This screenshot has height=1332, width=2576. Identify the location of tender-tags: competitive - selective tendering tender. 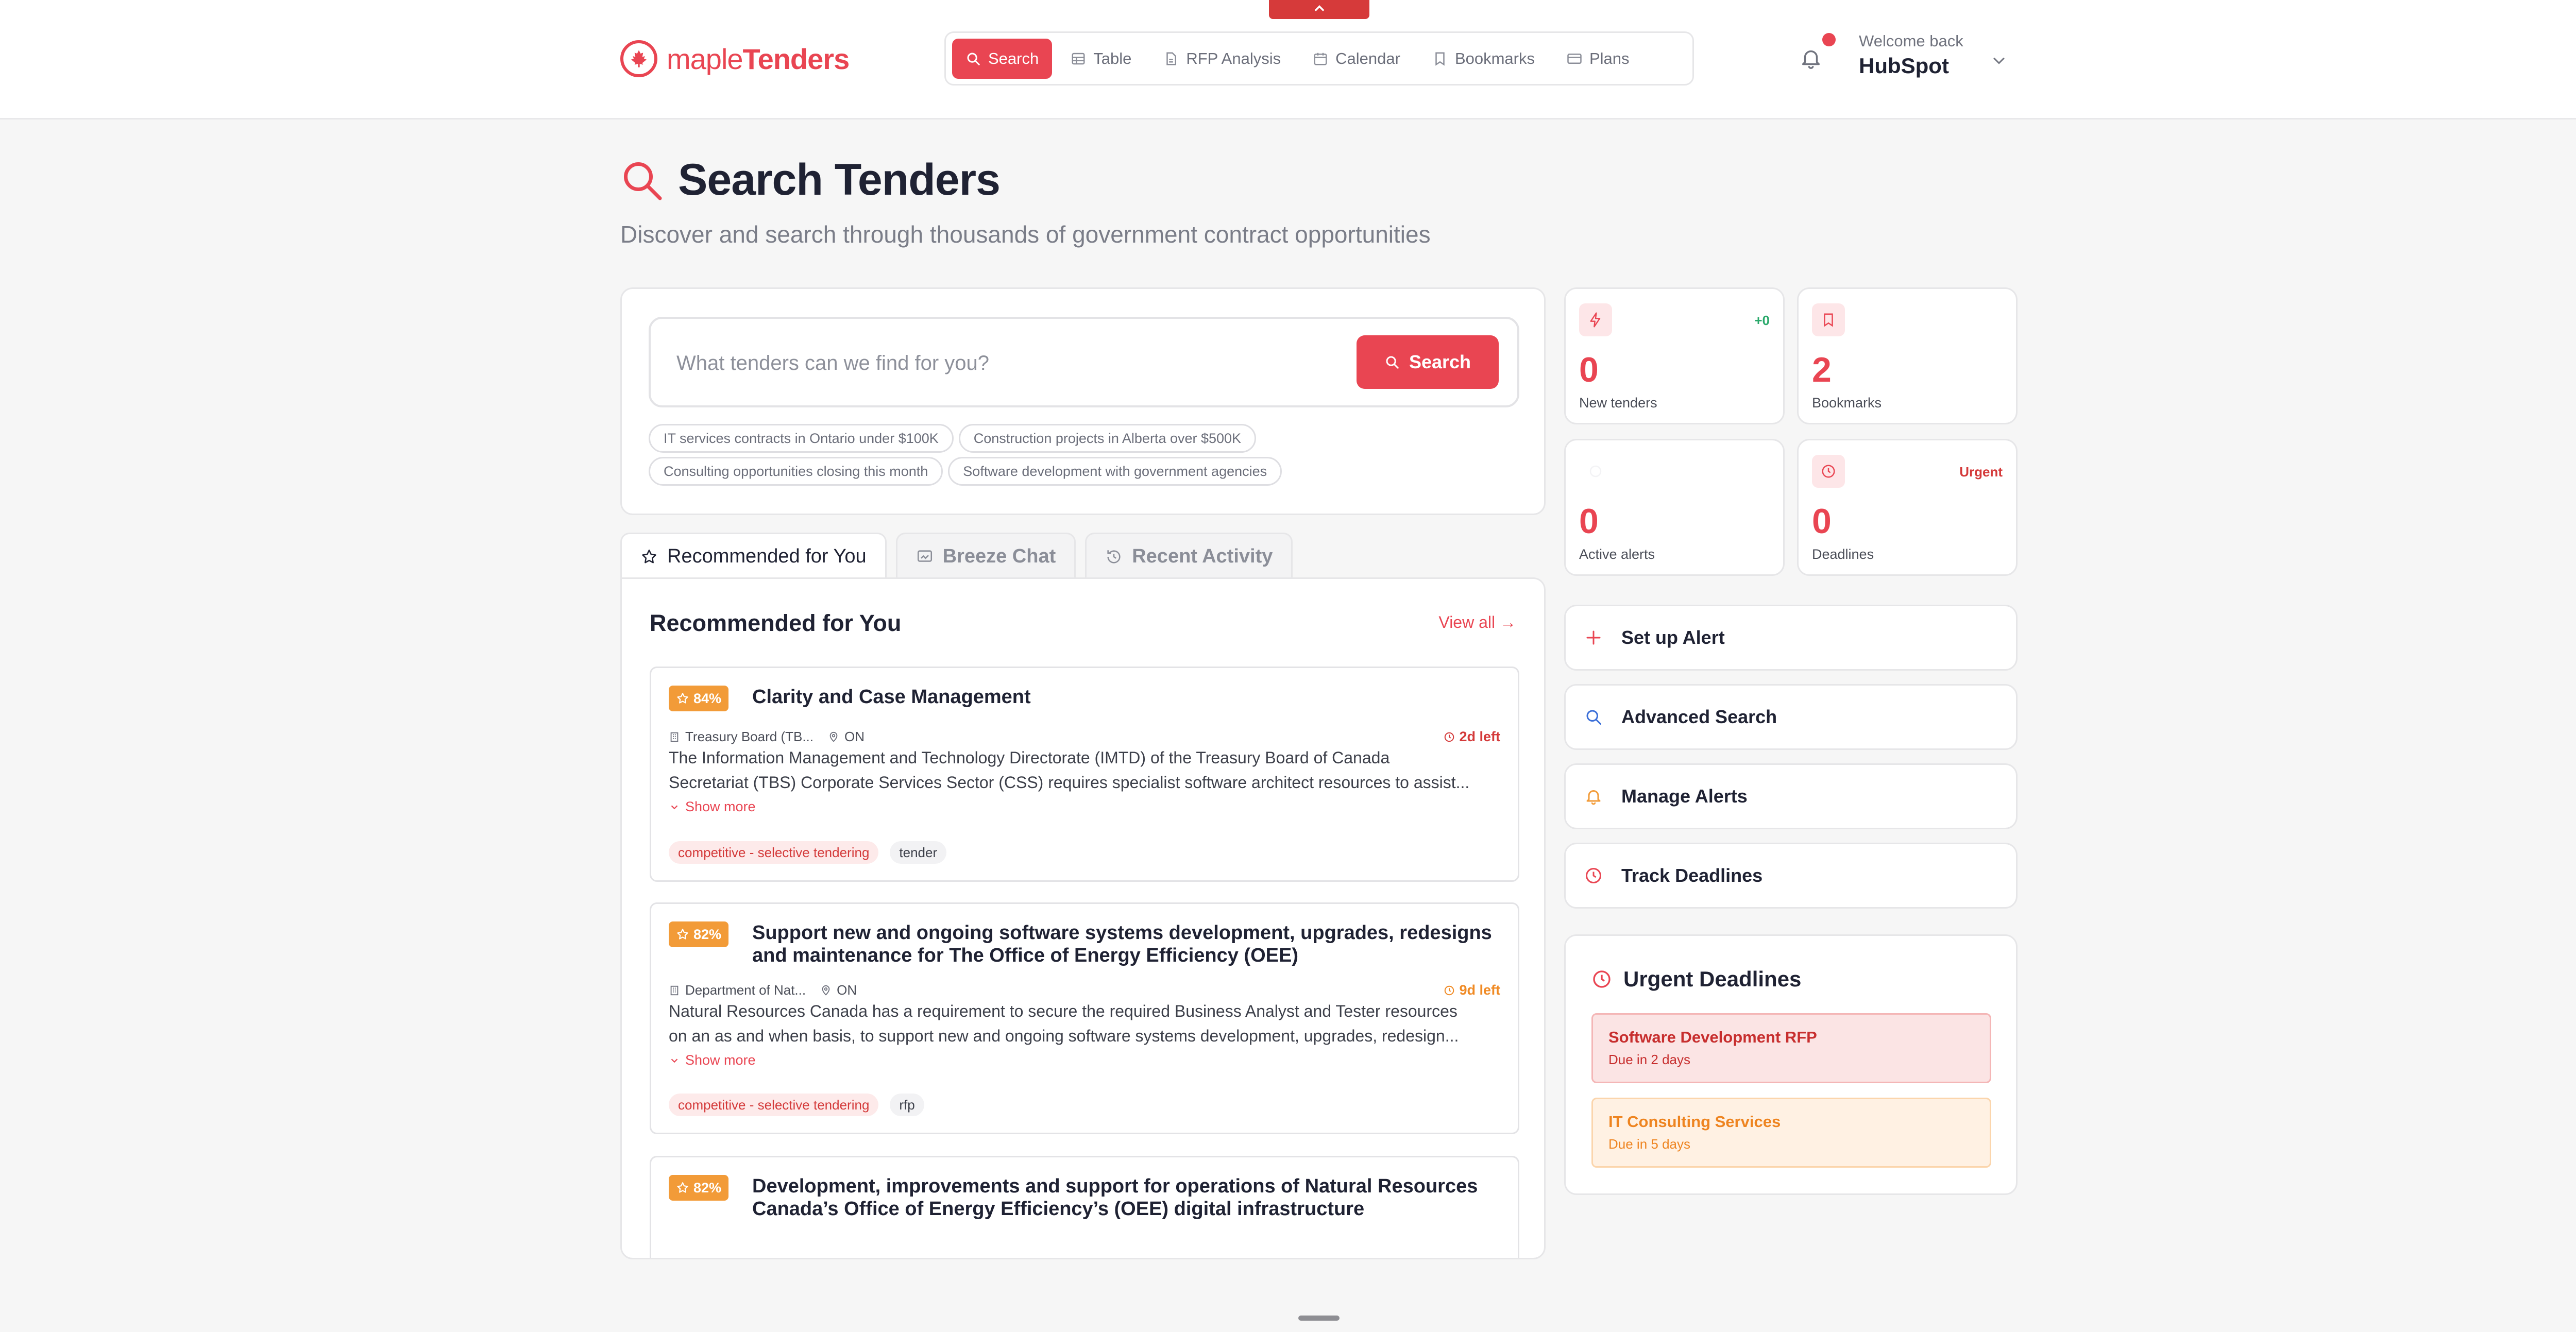
(808, 852).